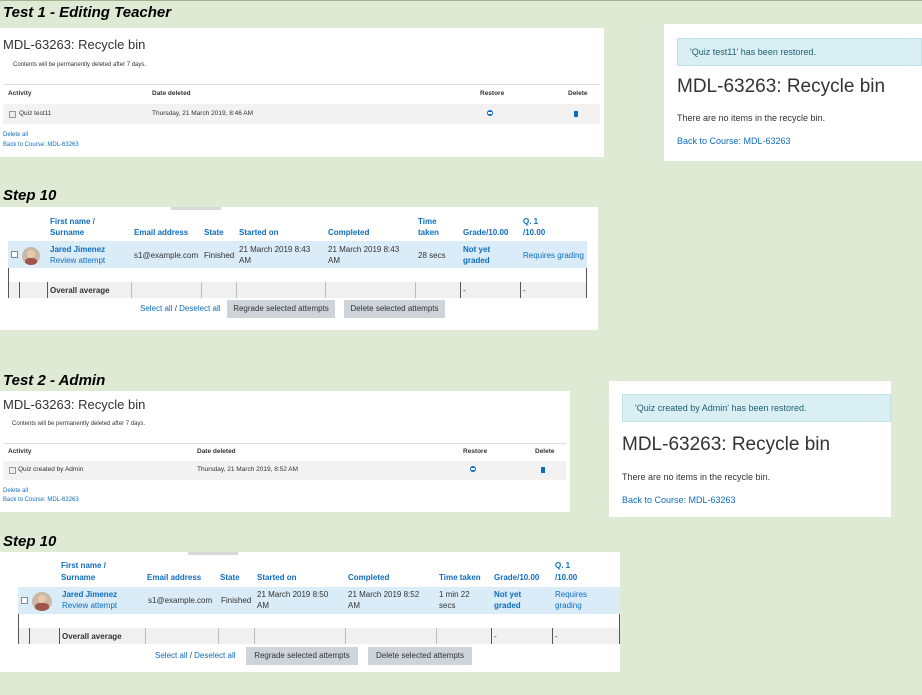 This screenshot has height=695, width=922. What do you see at coordinates (545, 451) in the screenshot?
I see `col-delete: Delete` at bounding box center [545, 451].